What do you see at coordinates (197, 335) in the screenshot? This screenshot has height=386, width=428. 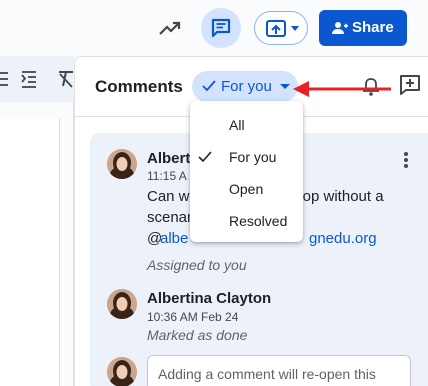 I see `resolved-status: Marked as done` at bounding box center [197, 335].